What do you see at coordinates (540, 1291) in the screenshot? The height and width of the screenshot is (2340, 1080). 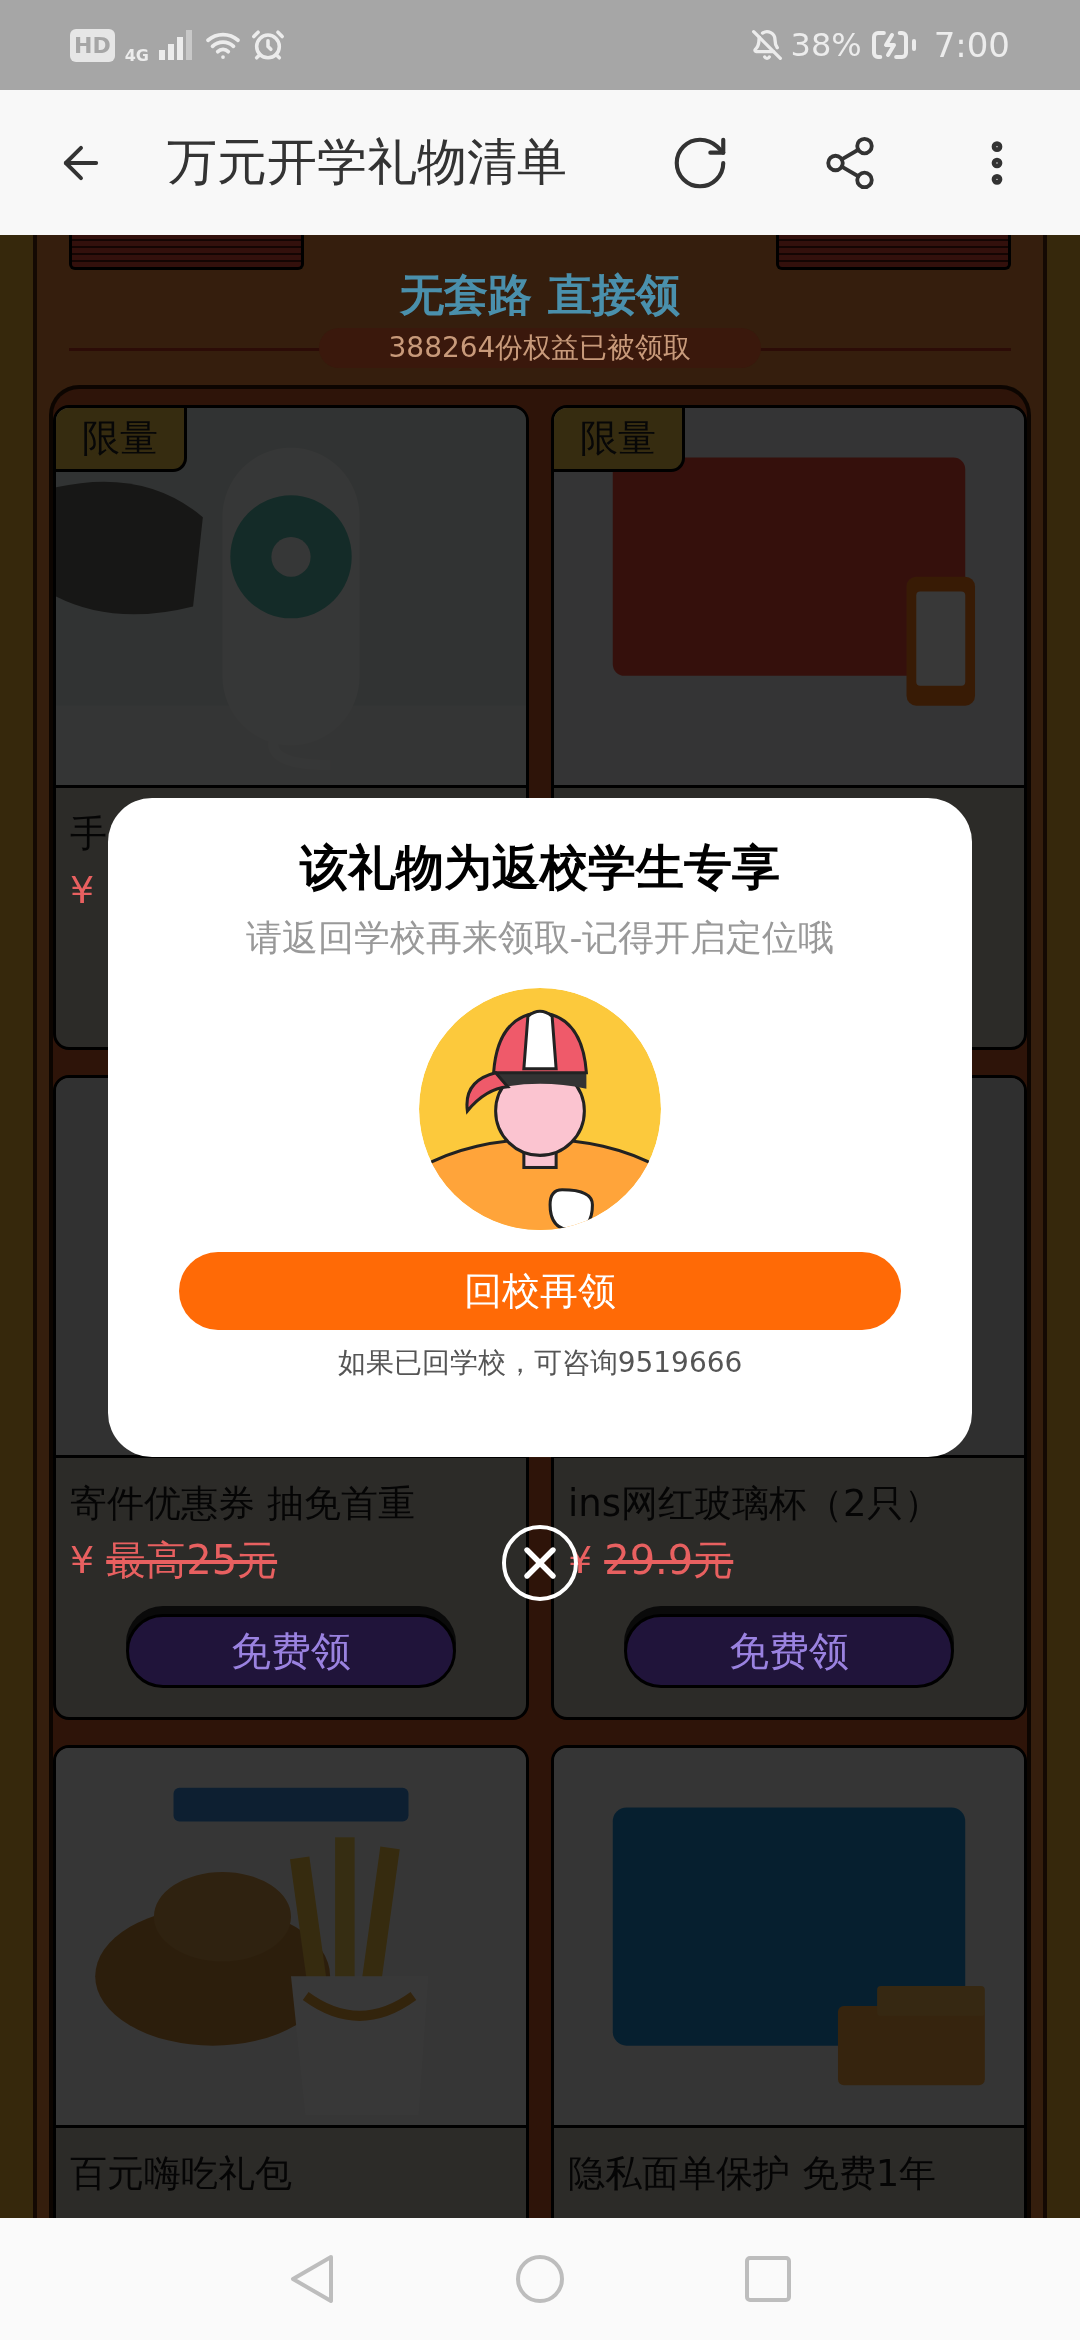 I see `return-claim-button: 回校再领` at bounding box center [540, 1291].